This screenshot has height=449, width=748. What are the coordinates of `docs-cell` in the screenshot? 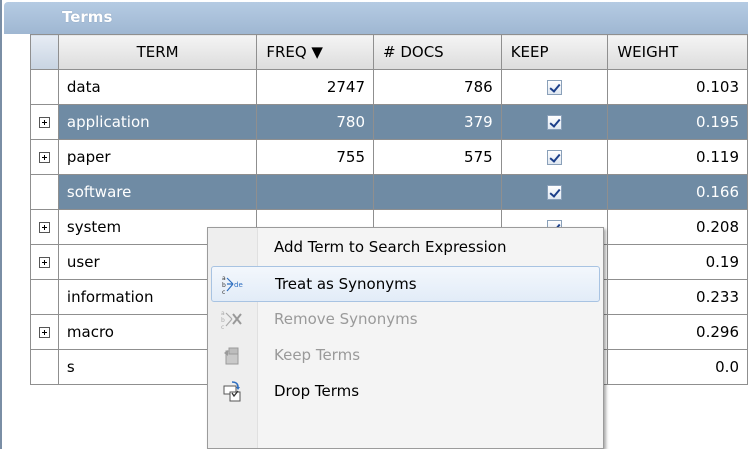 It's located at (437, 192).